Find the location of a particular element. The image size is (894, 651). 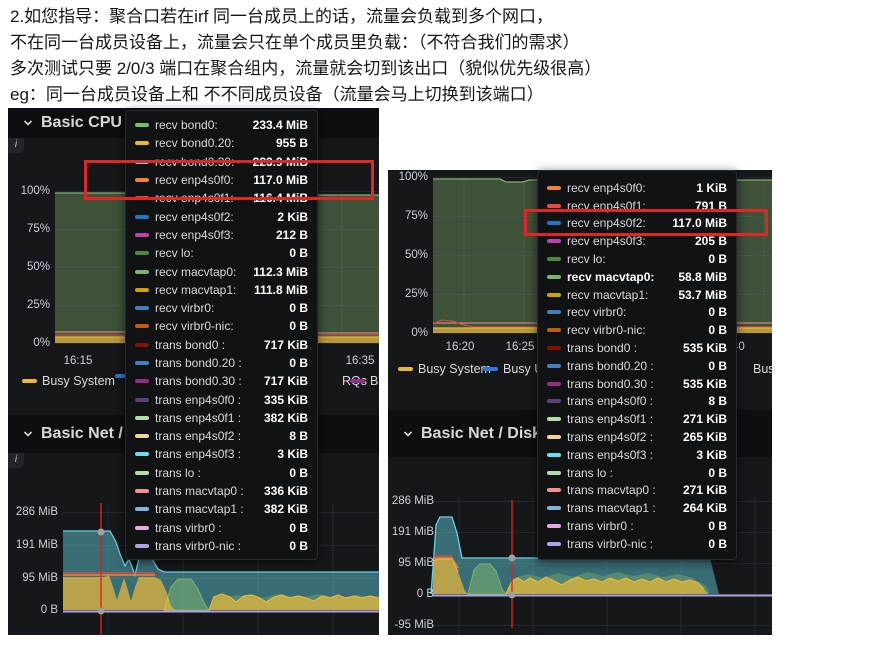

tooltip-row: recv macvtap1: 53.7 MiB is located at coordinates (637, 295).